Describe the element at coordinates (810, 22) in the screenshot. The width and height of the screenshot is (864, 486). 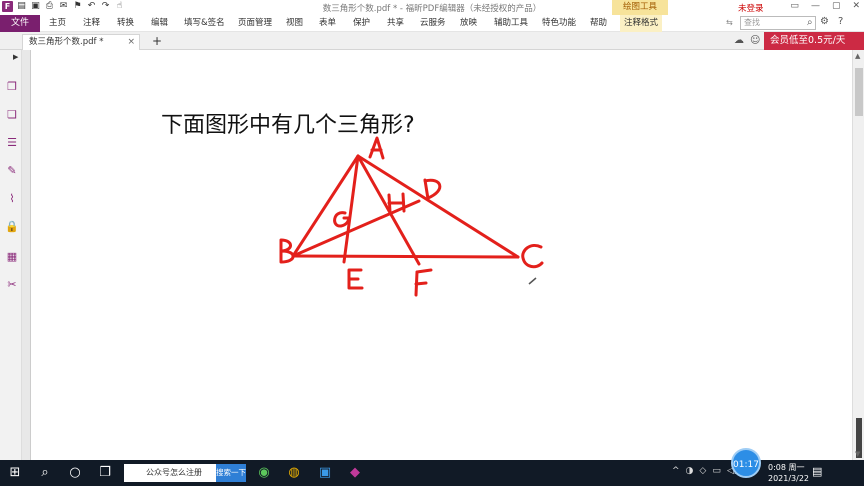
I see `search-icon: ⌕` at that location.